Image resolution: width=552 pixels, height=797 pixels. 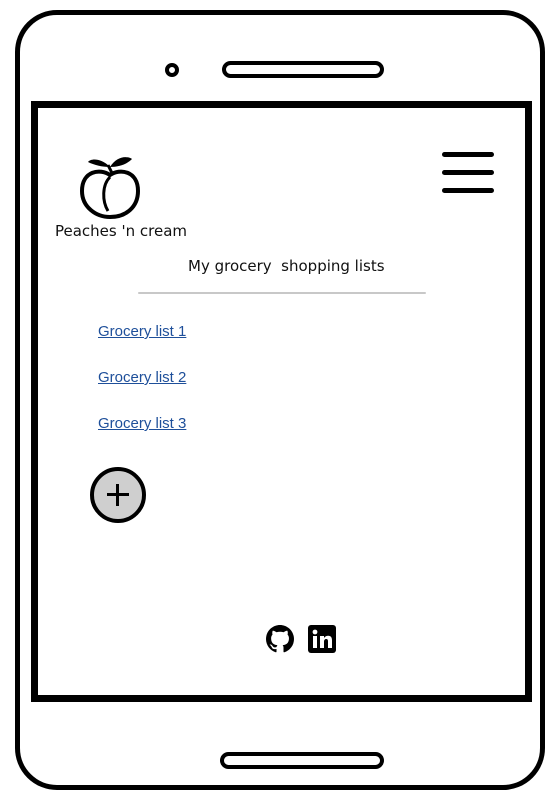 I want to click on home-bar, so click(x=302, y=760).